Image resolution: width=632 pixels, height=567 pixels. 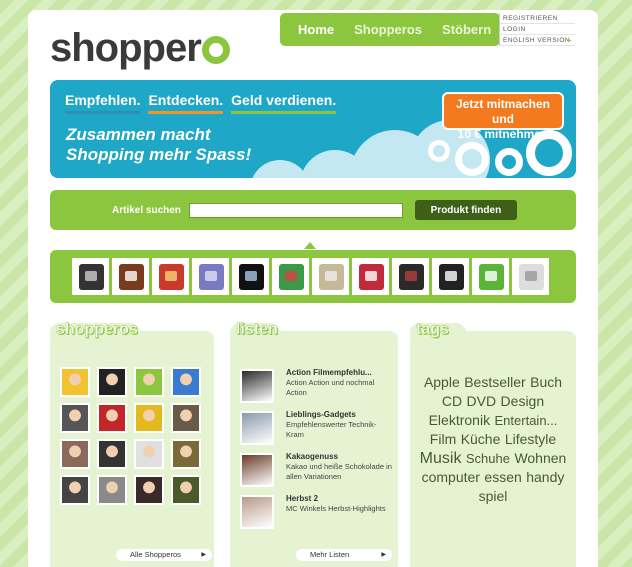 What do you see at coordinates (488, 458) in the screenshot?
I see `tag-link: Schuhe` at bounding box center [488, 458].